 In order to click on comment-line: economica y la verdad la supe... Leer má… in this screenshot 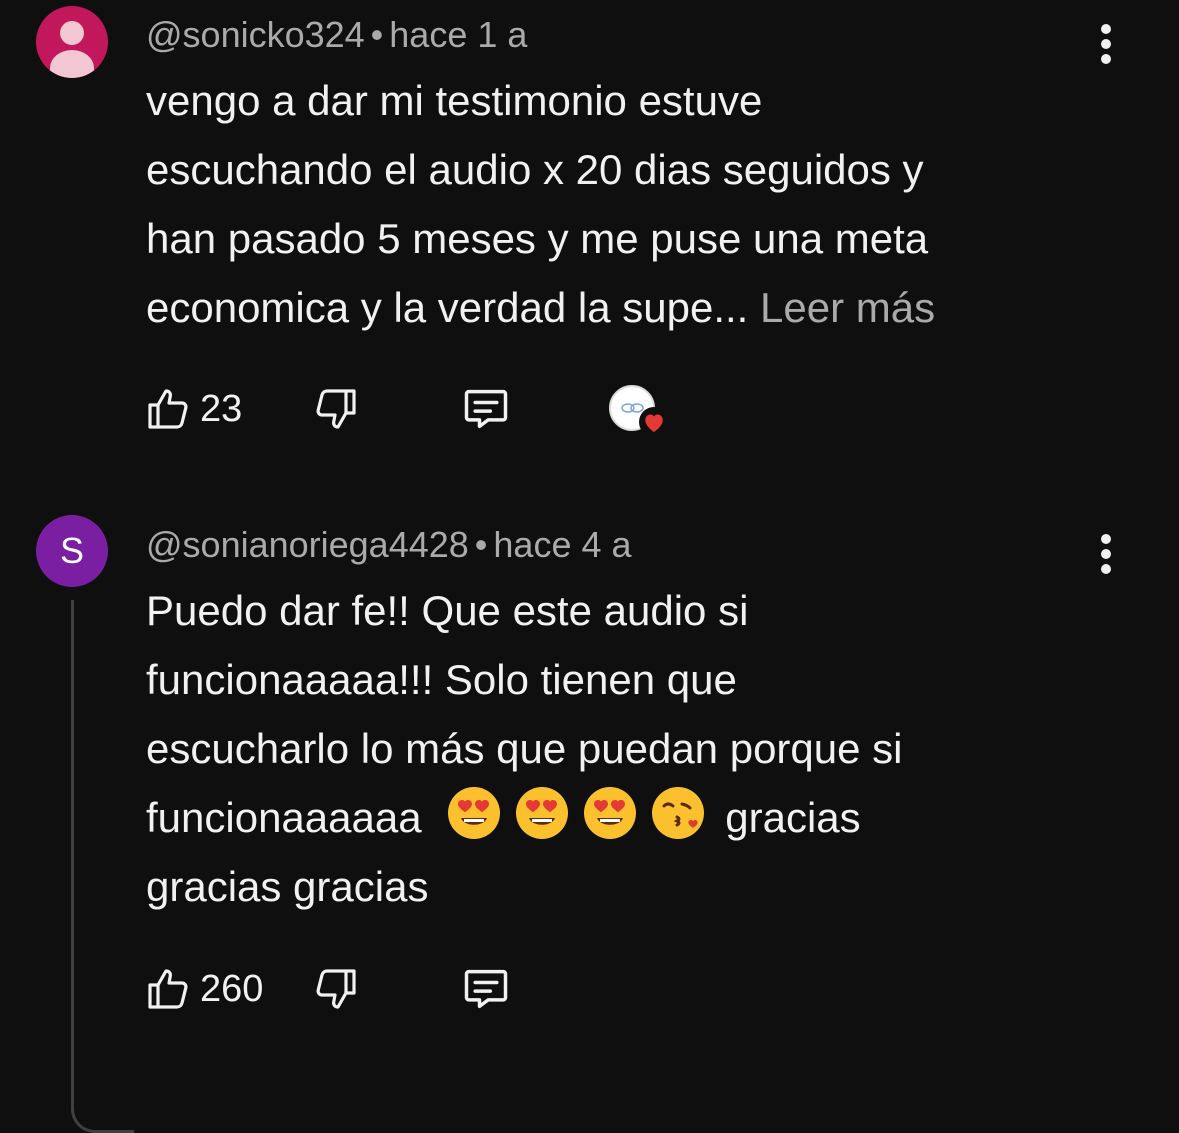, I will do `click(646, 307)`.